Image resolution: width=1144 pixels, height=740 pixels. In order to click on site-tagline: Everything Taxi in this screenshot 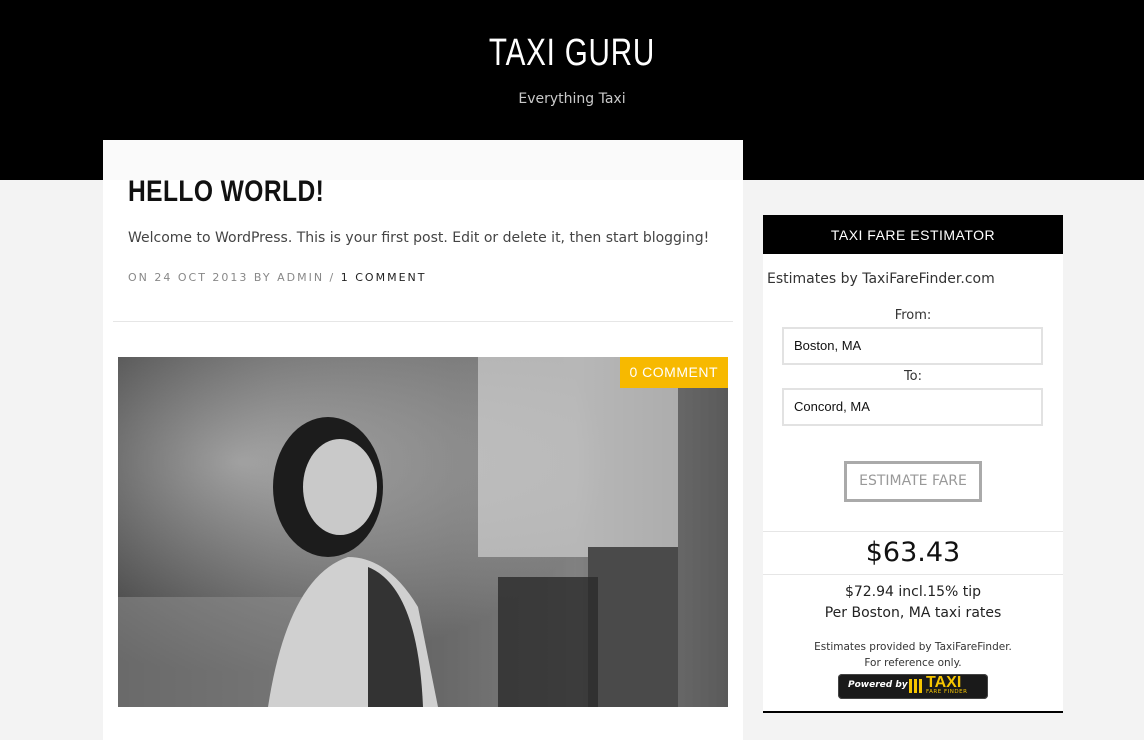, I will do `click(572, 99)`.